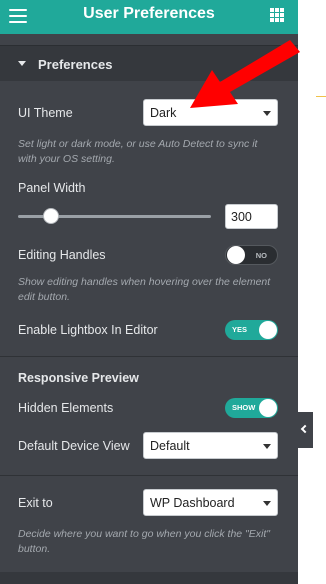 The height and width of the screenshot is (584, 326). I want to click on section-title: Preferences, so click(75, 64).